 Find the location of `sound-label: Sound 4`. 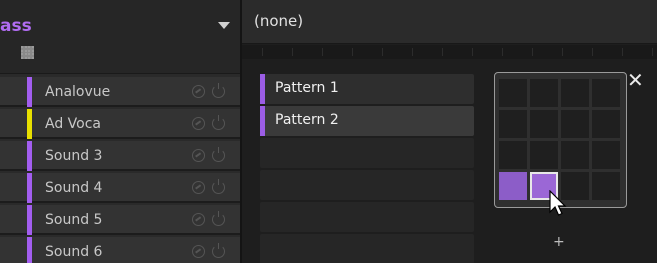

sound-label: Sound 4 is located at coordinates (74, 188).